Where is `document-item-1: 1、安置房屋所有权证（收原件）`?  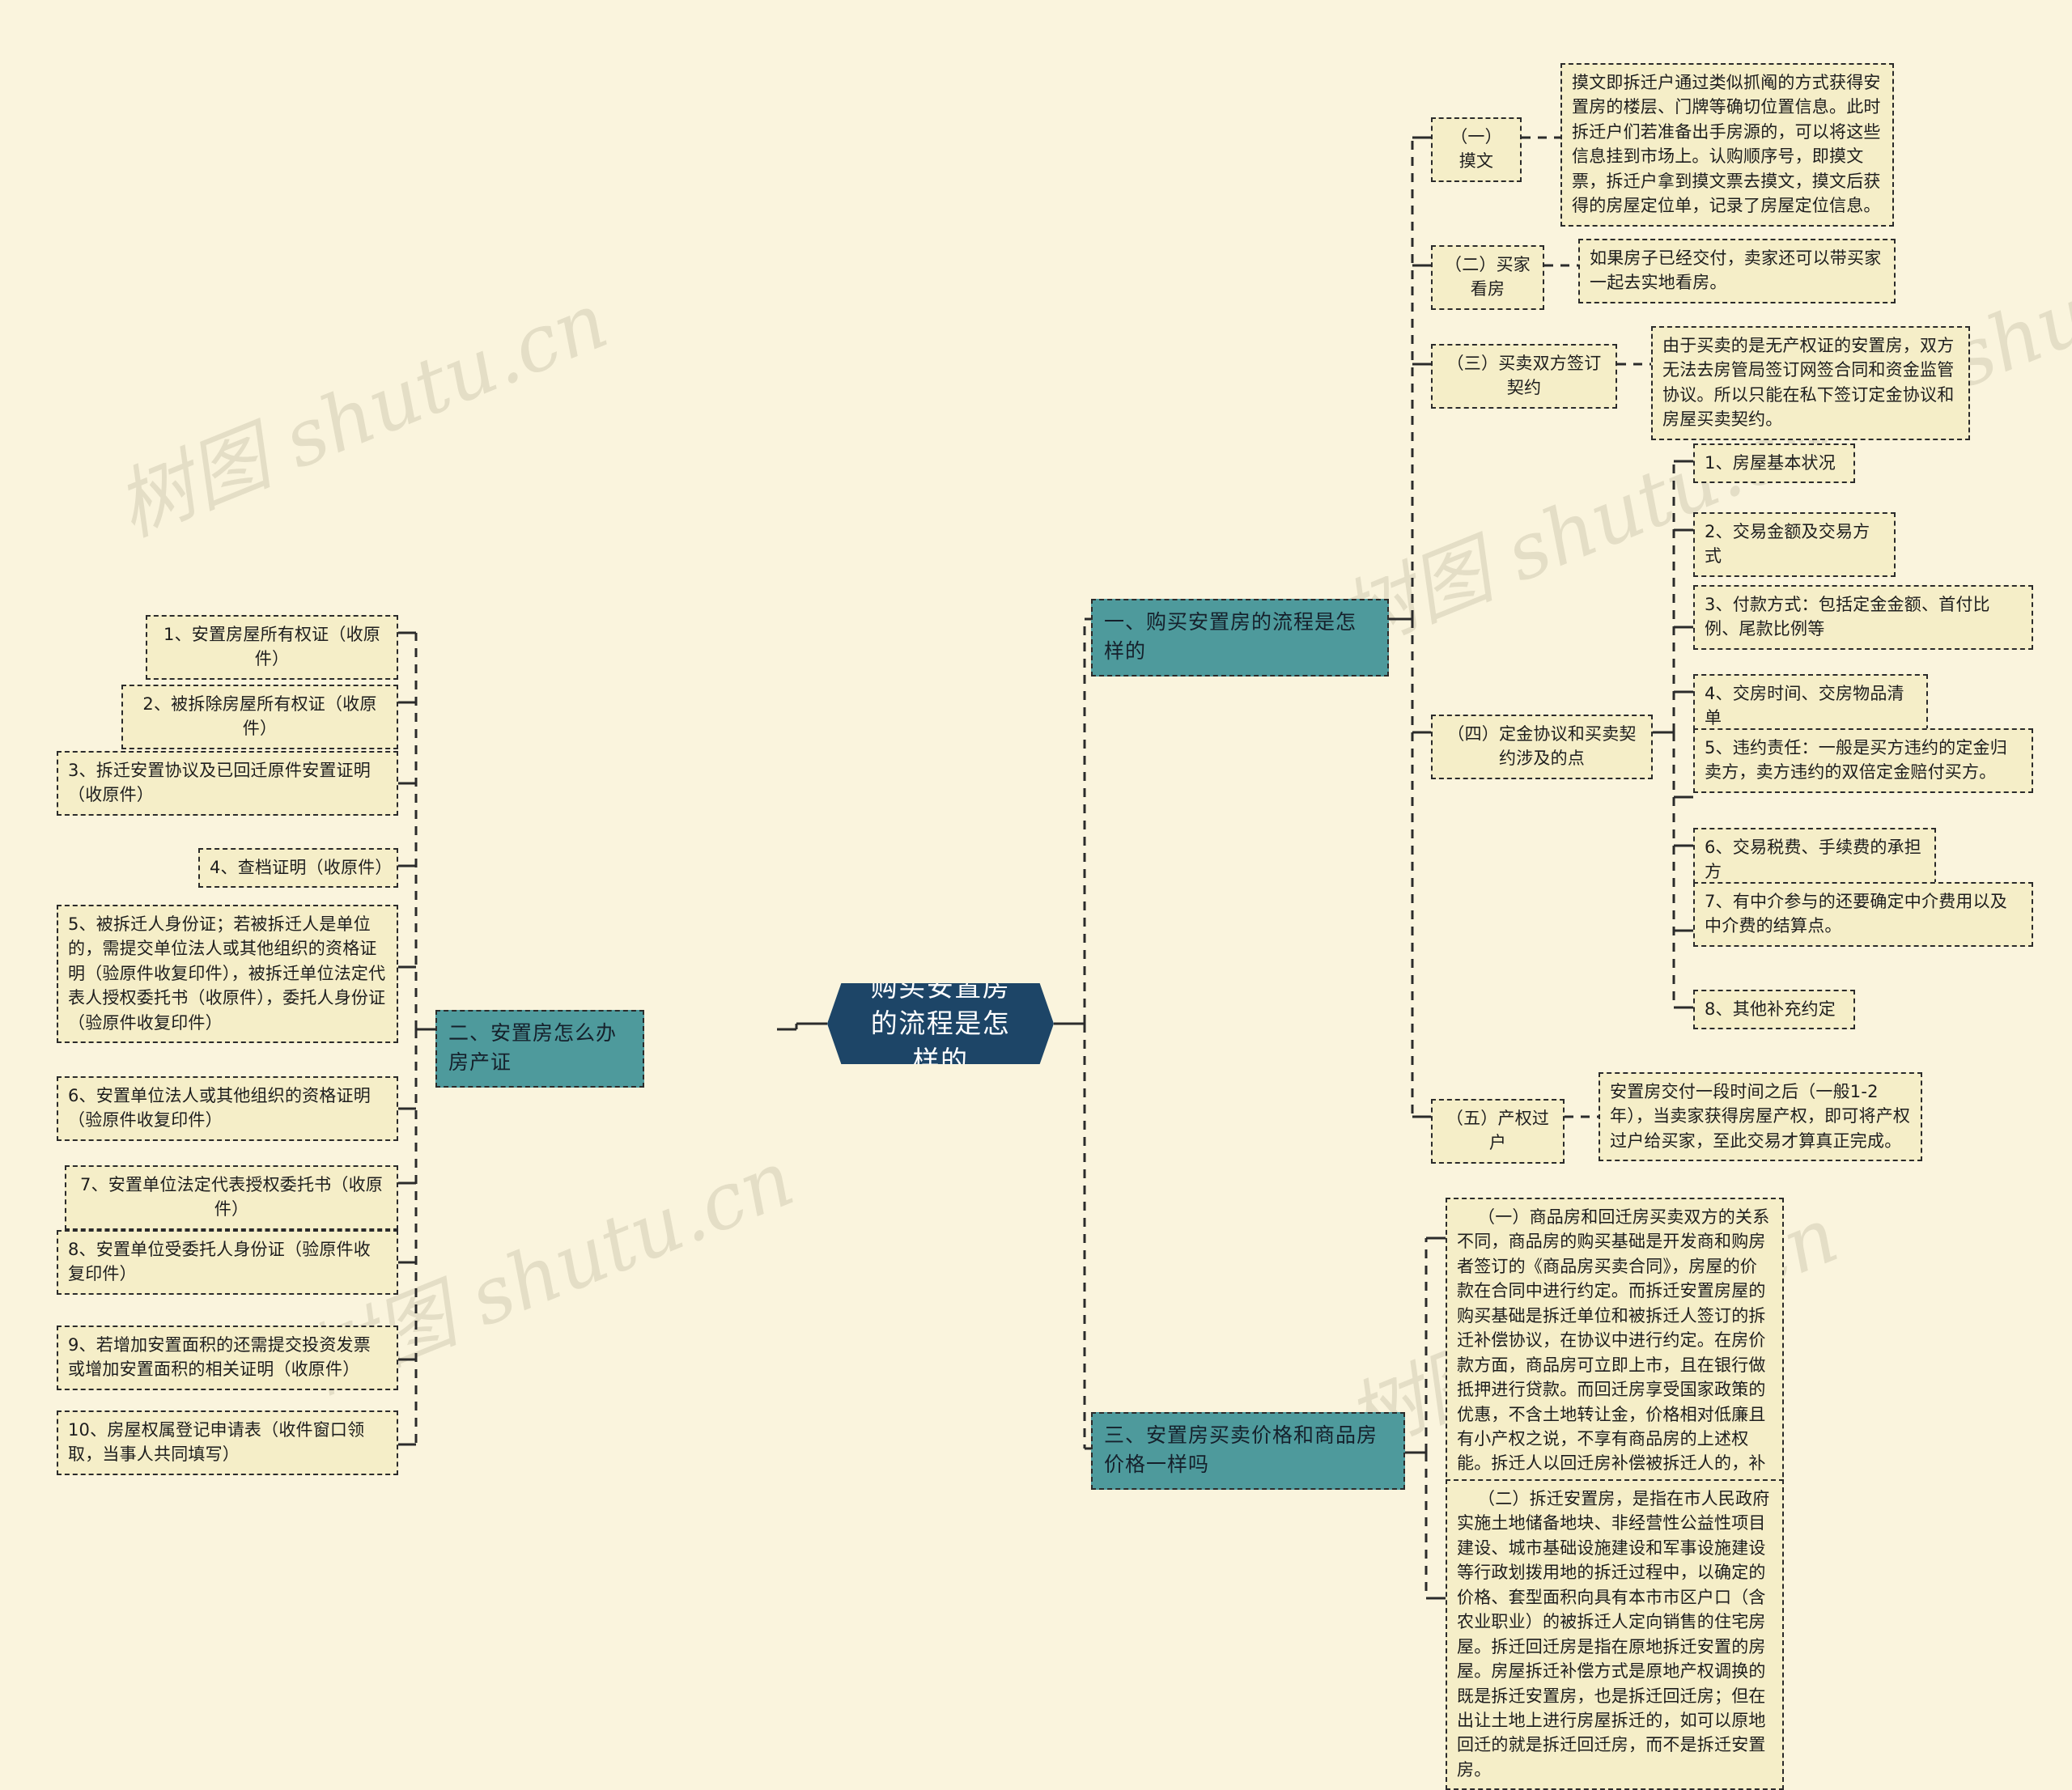
document-item-1: 1、安置房屋所有权证（收原件） is located at coordinates (272, 647).